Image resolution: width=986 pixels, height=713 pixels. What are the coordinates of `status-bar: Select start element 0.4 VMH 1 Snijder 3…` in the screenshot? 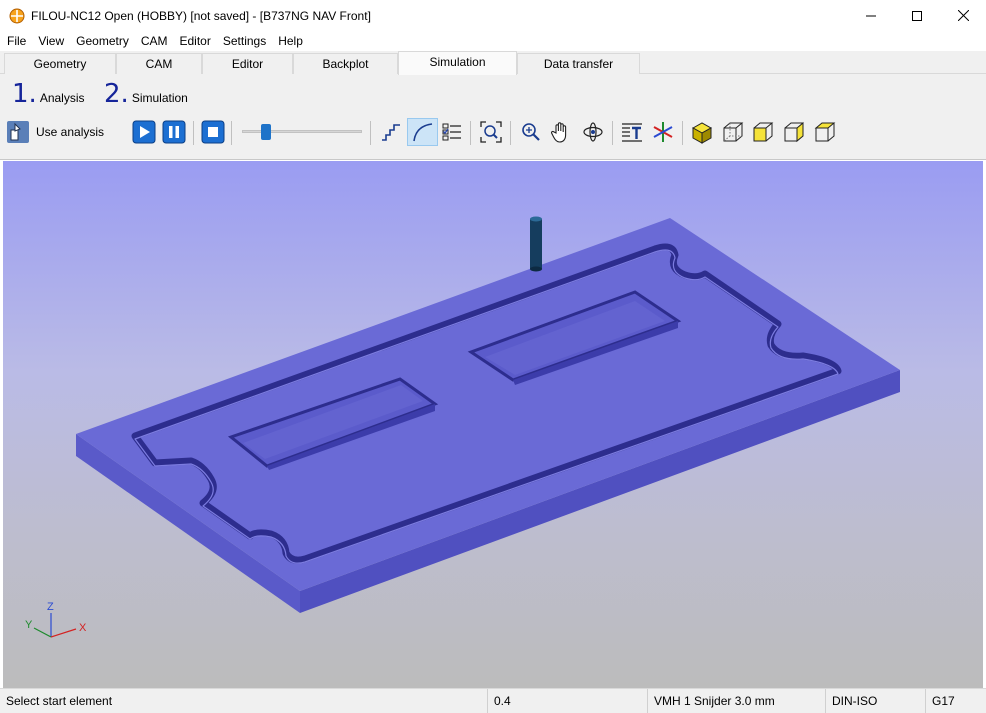 It's located at (493, 700).